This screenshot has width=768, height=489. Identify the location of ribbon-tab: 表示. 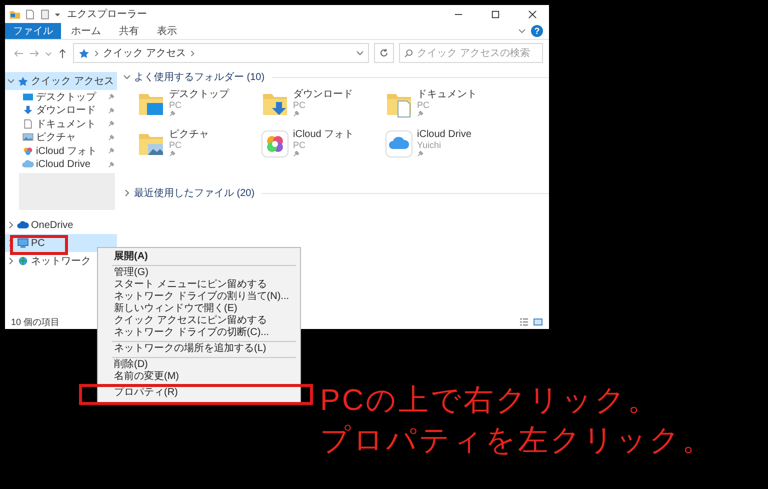
(167, 31).